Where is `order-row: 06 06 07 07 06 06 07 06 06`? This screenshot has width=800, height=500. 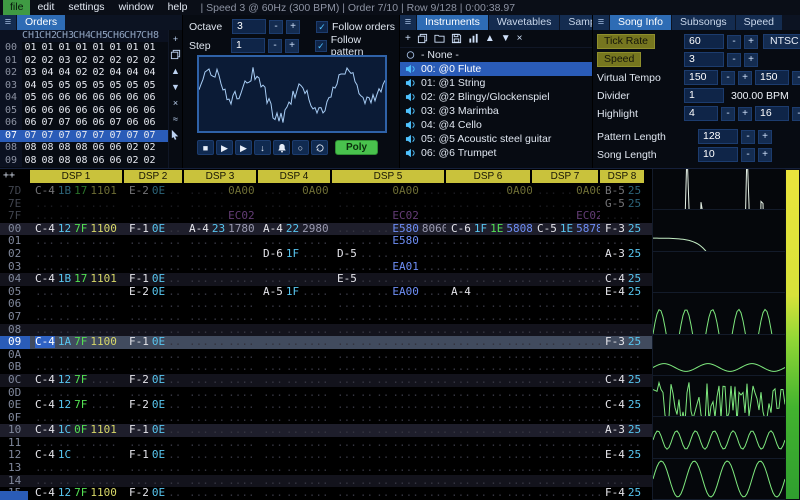 order-row: 06 06 07 07 06 06 07 06 06 is located at coordinates (84, 123).